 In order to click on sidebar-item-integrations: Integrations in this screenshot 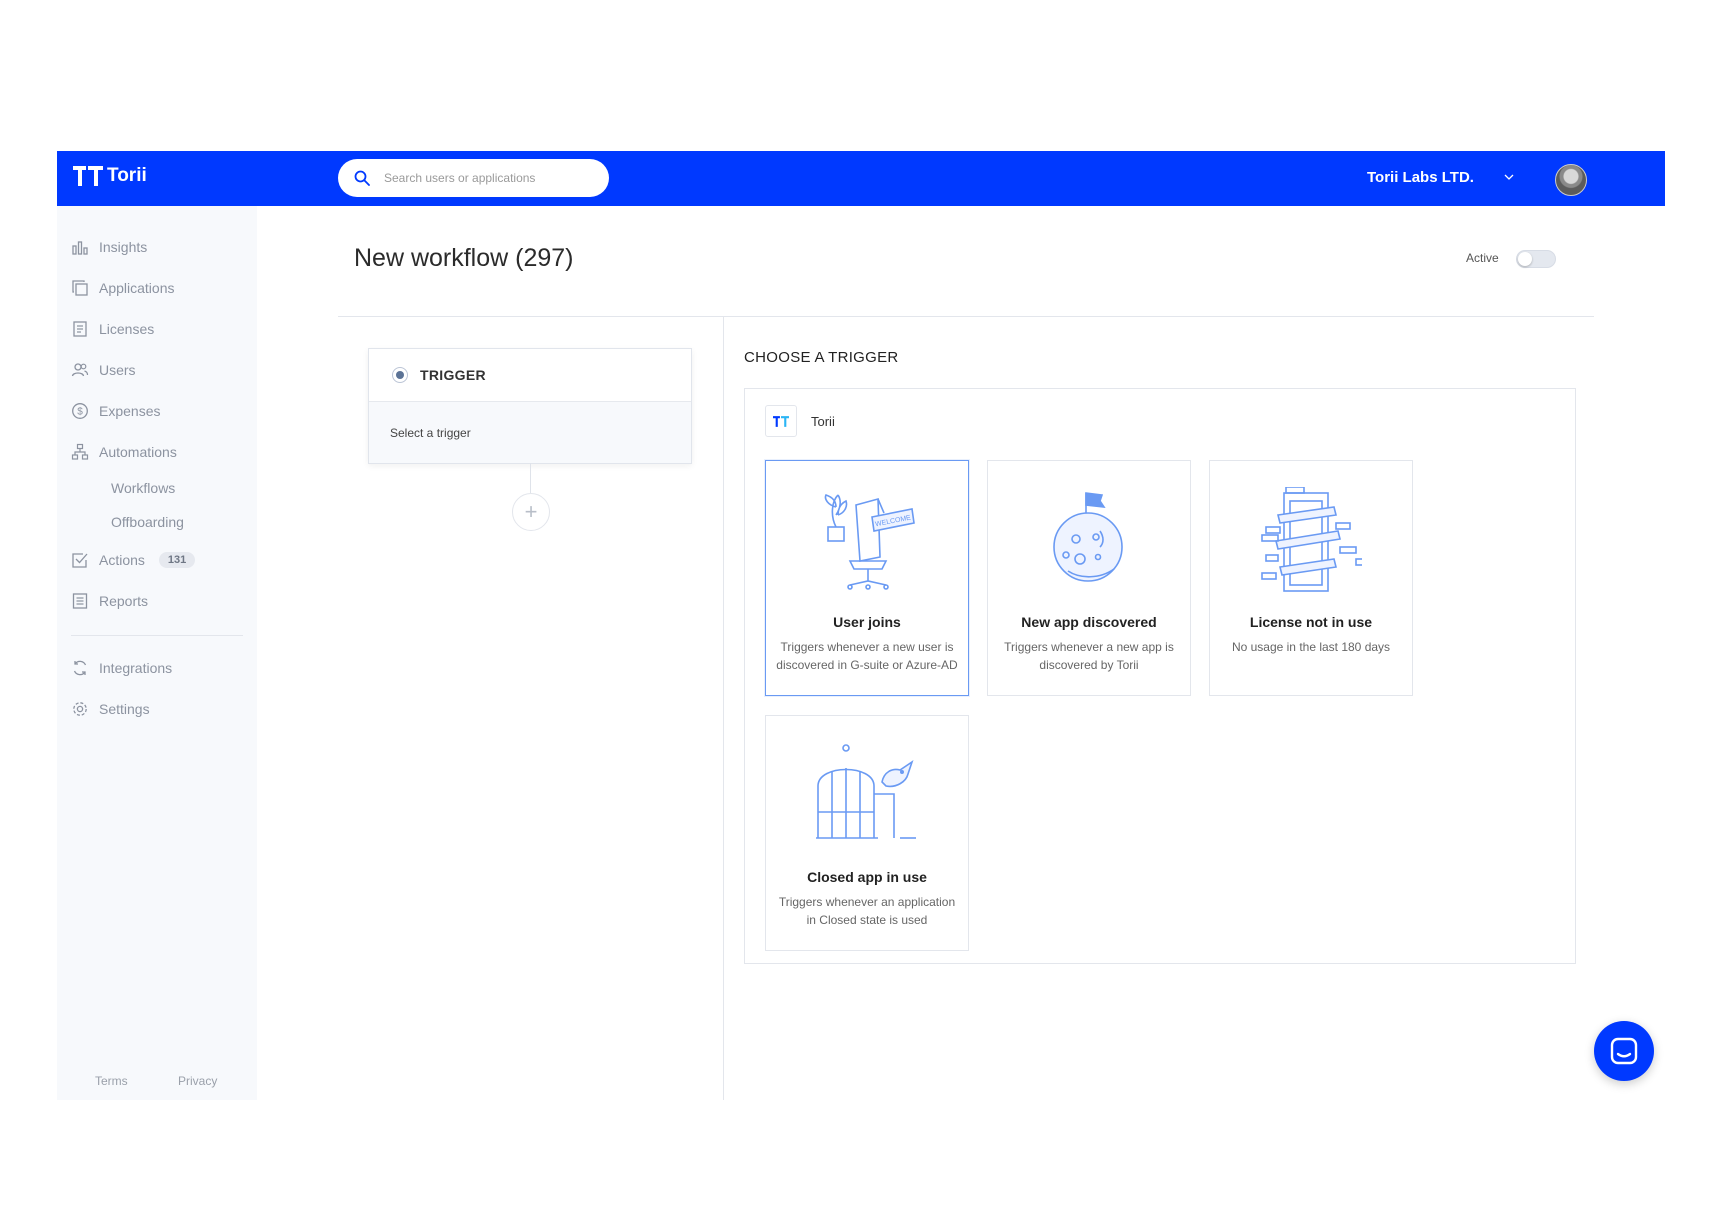, I will do `click(121, 668)`.